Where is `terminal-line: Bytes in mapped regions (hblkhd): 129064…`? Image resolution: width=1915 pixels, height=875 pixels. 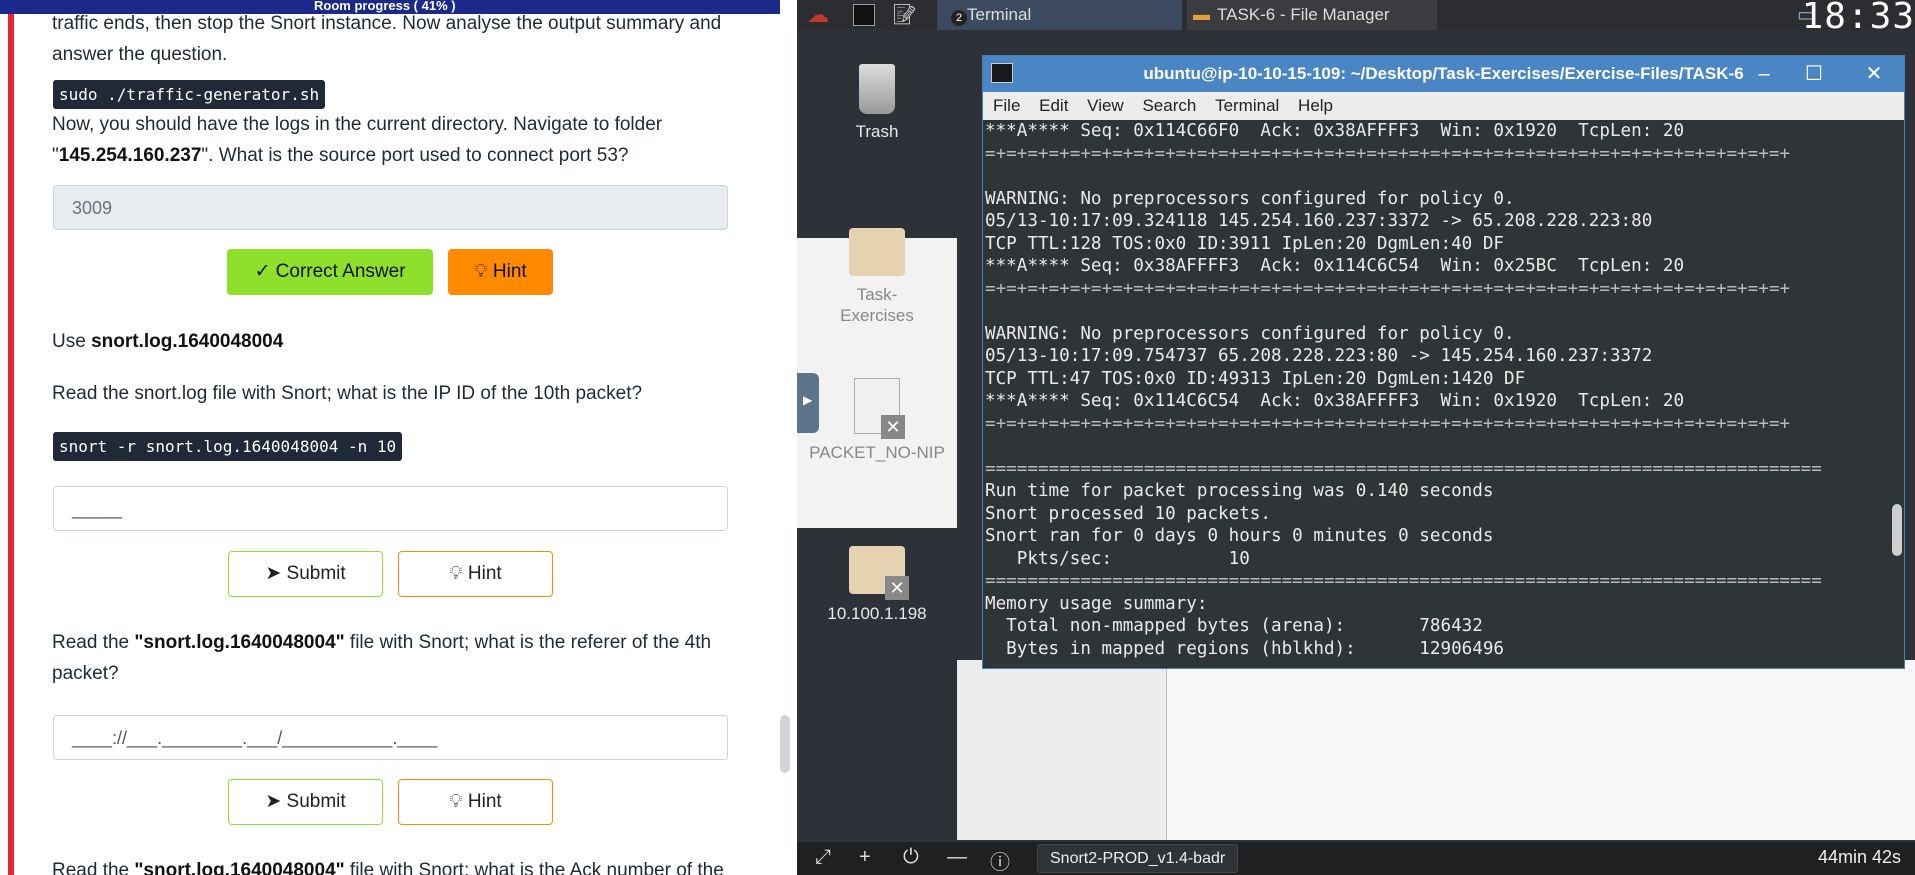
terminal-line: Bytes in mapped regions (hblkhd): 129064… is located at coordinates (1245, 648).